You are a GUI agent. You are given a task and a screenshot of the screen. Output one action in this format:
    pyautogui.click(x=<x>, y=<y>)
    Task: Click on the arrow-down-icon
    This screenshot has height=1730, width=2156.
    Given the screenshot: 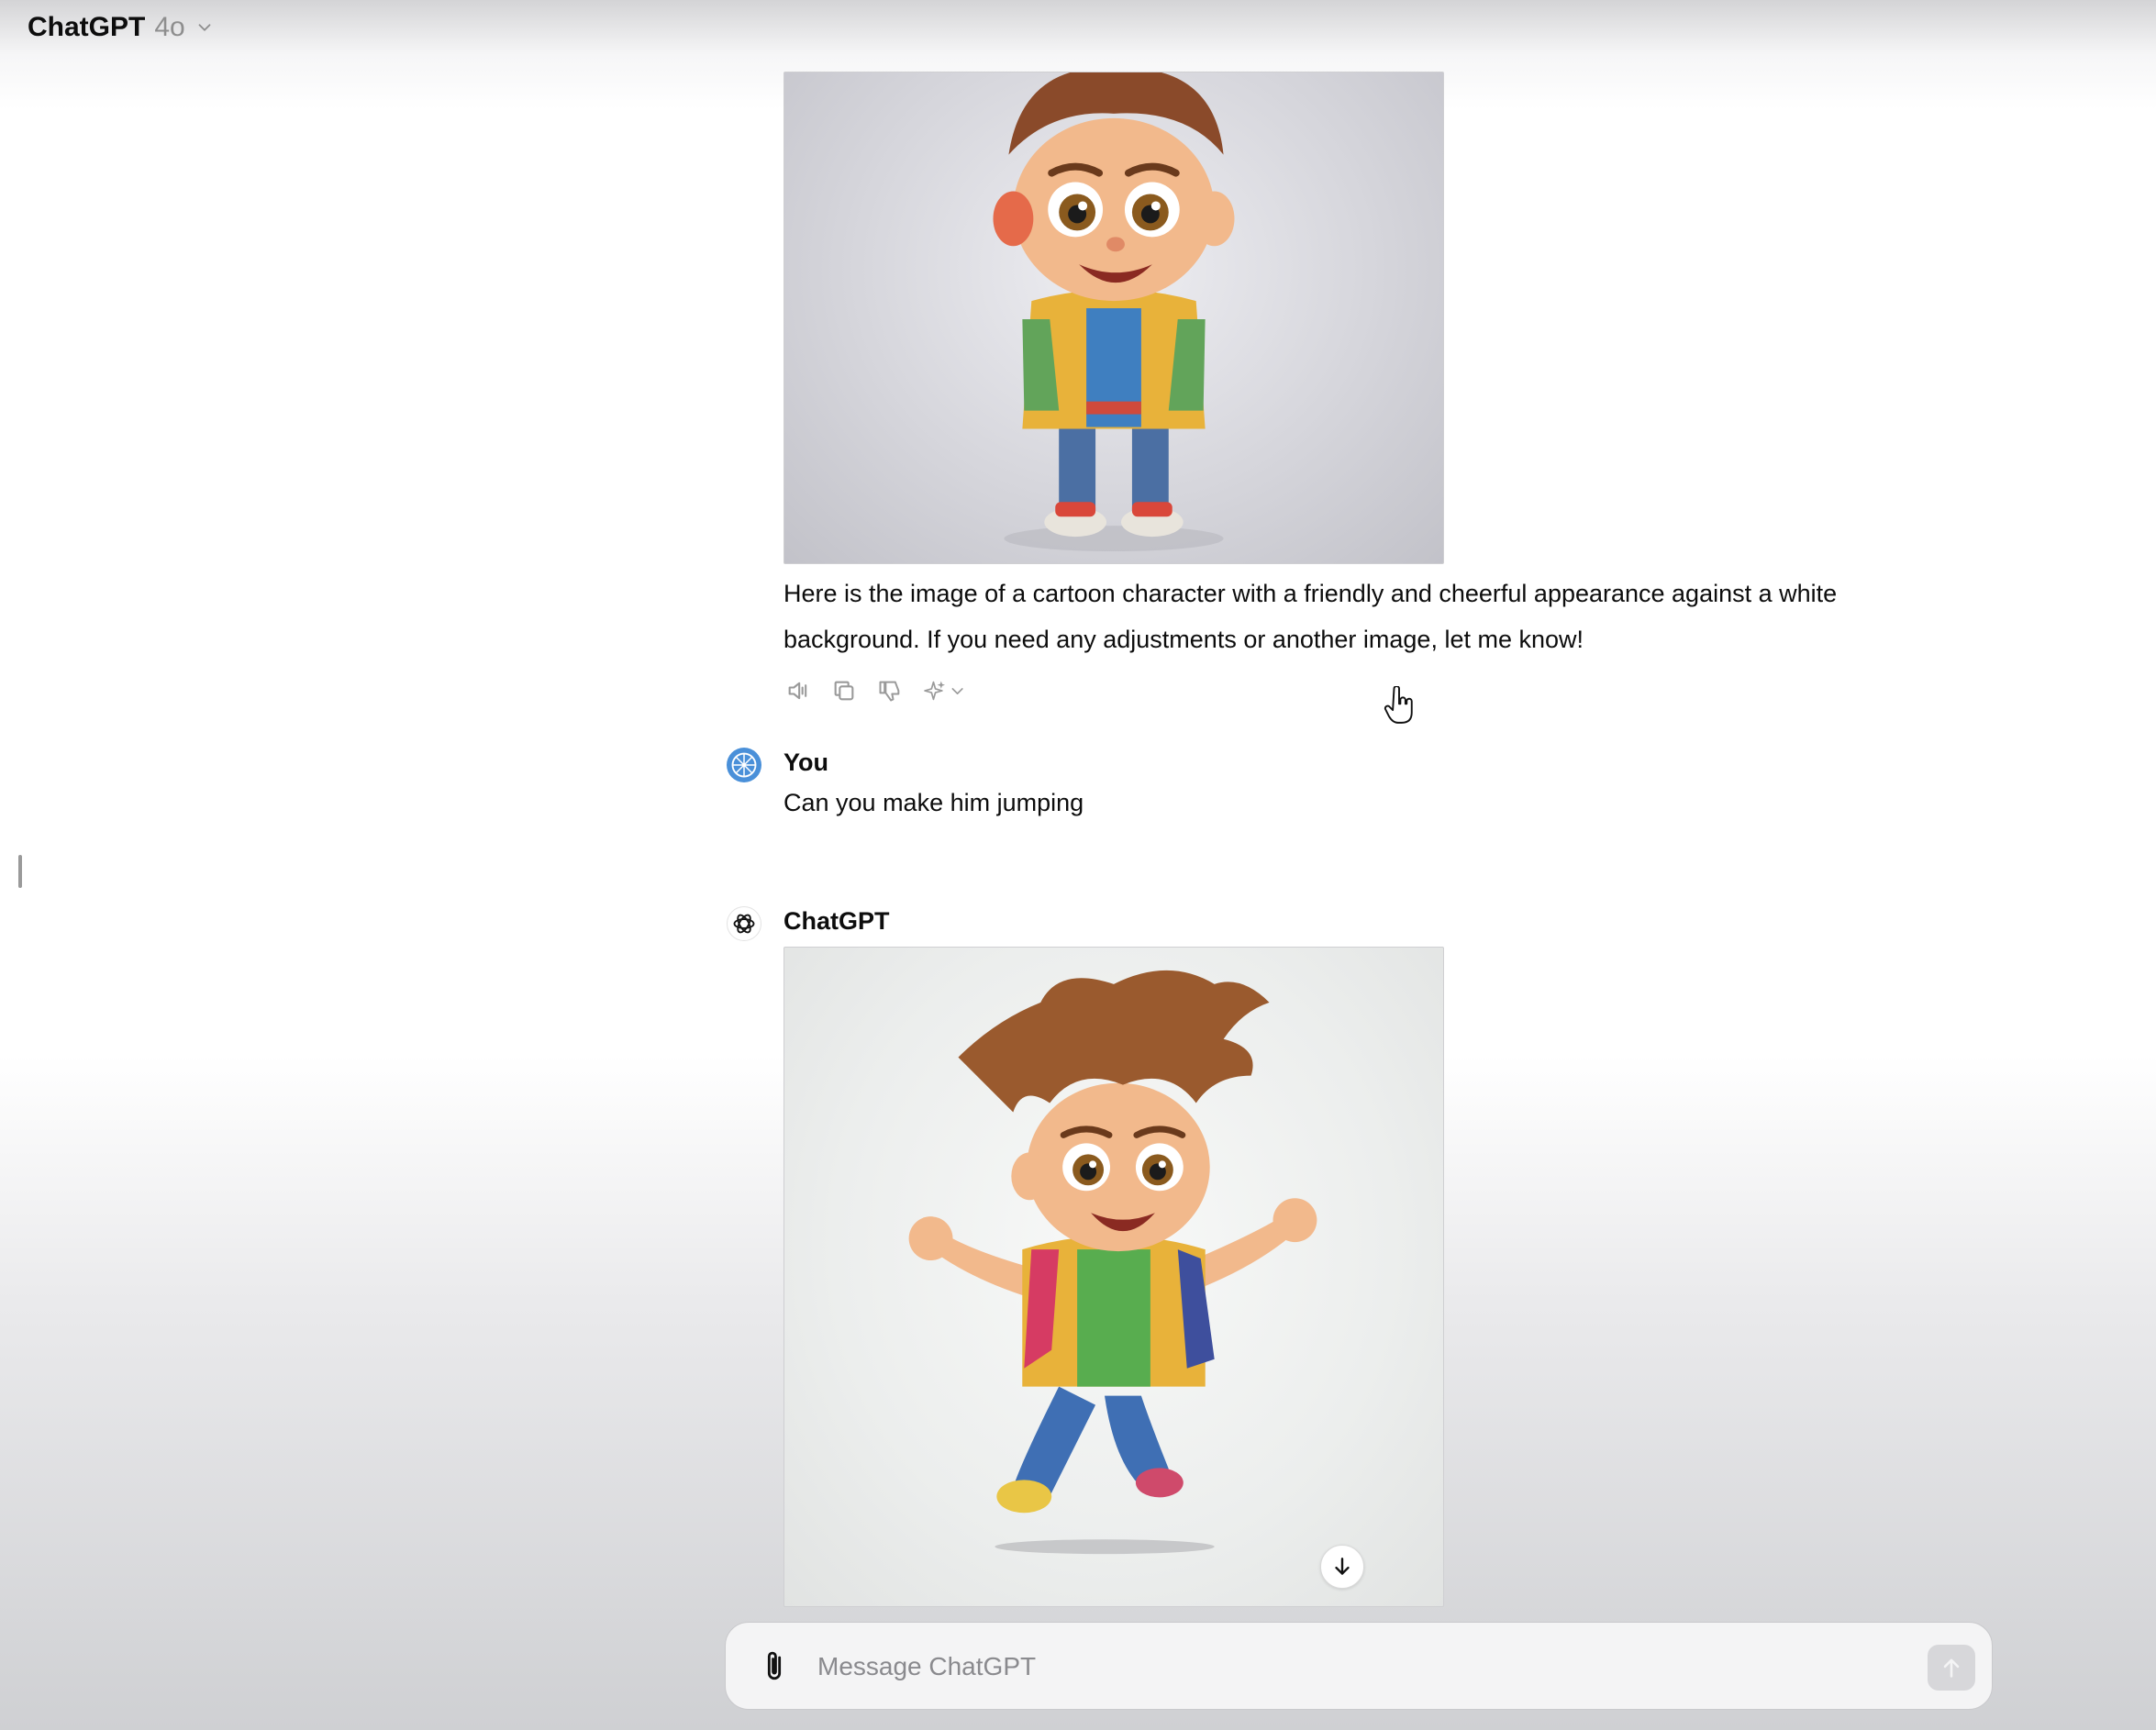 What is the action you would take?
    pyautogui.click(x=1343, y=1566)
    